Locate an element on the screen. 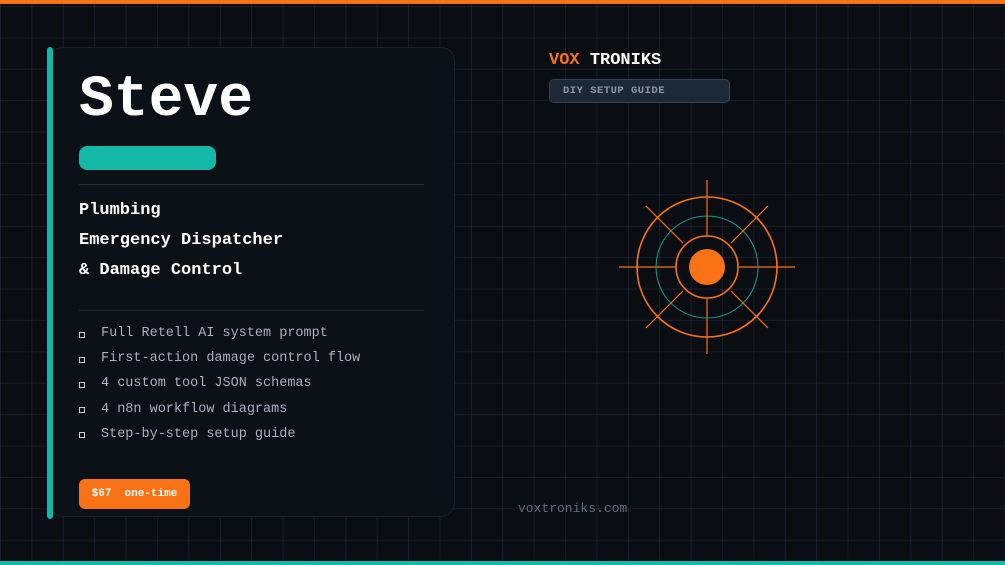 The width and height of the screenshot is (1005, 565). name-underline-bar is located at coordinates (147, 158).